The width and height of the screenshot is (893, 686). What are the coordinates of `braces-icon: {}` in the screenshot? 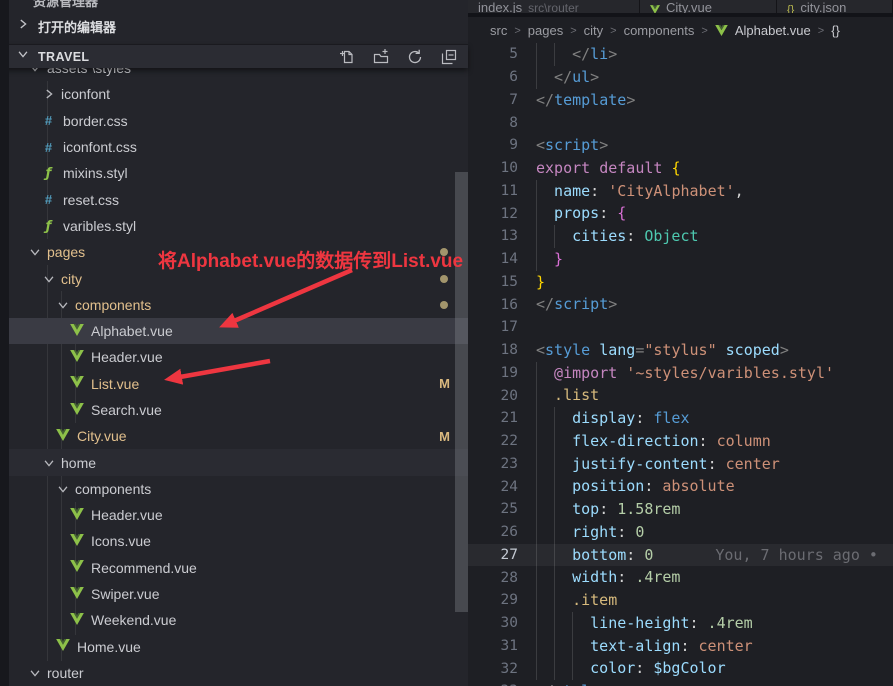 It's located at (791, 8).